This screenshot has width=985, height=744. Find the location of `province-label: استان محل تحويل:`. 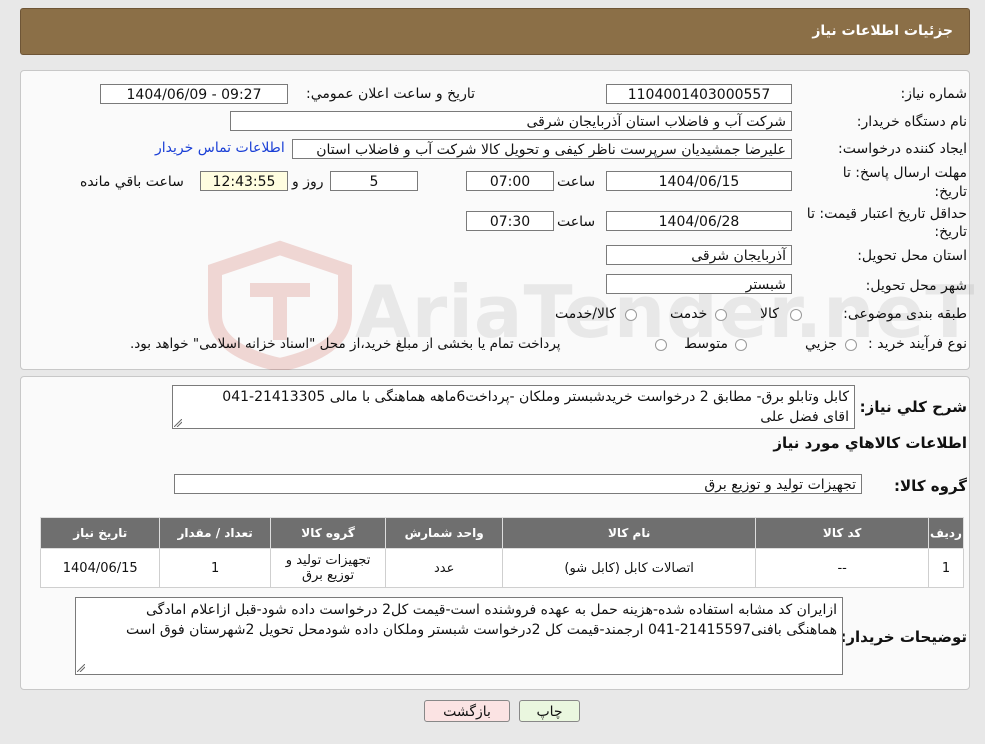

province-label: استان محل تحويل: is located at coordinates (912, 256).